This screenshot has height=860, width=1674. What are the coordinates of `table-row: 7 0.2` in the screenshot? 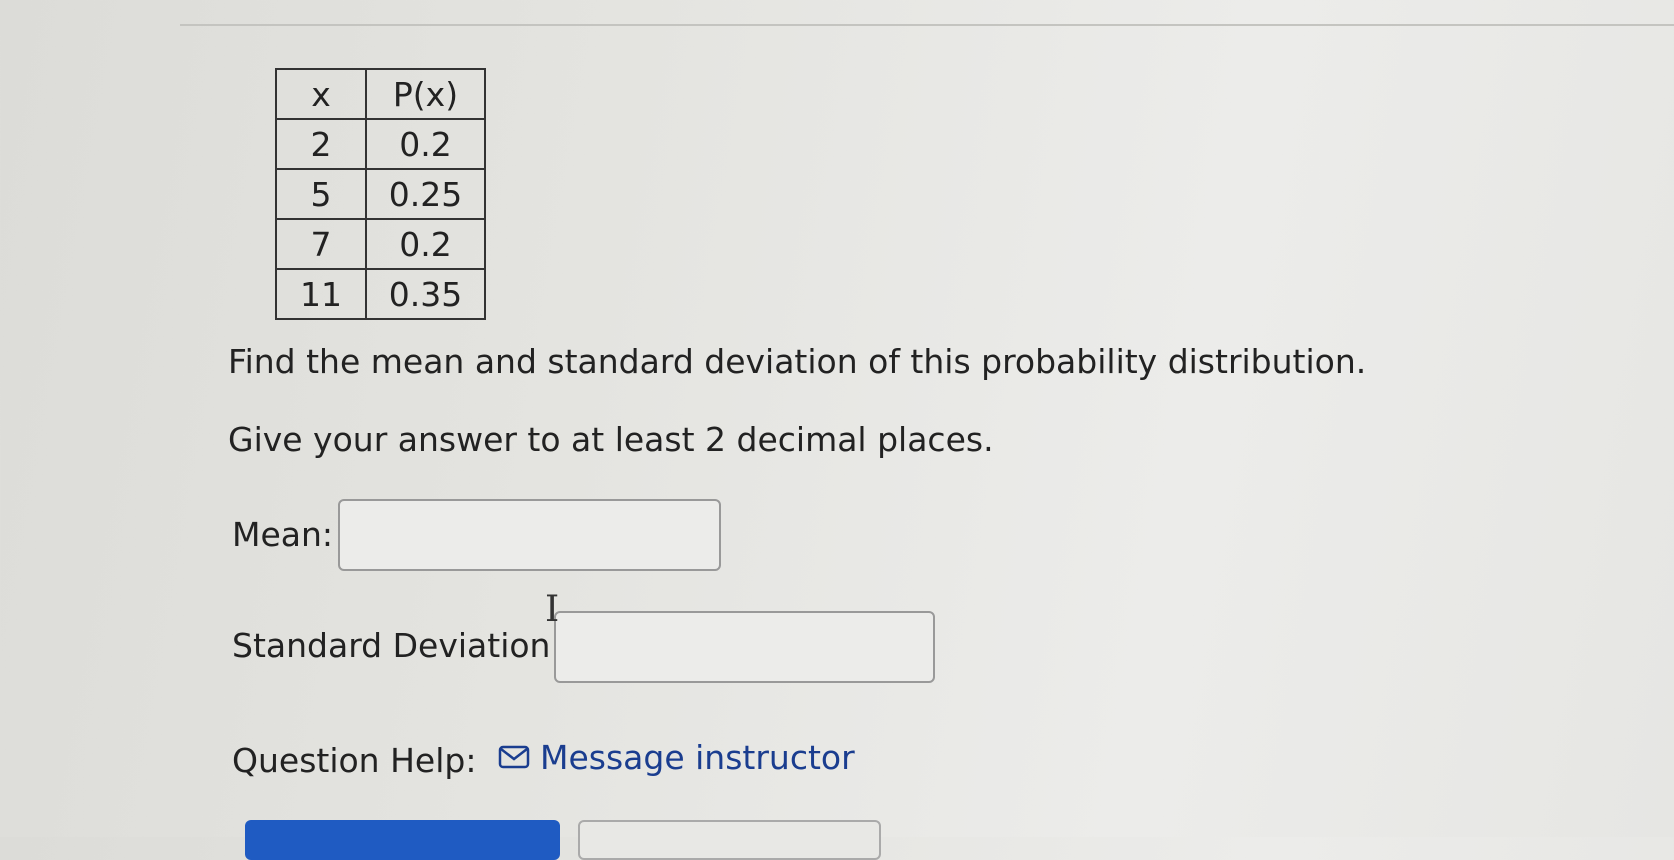 It's located at (380, 244).